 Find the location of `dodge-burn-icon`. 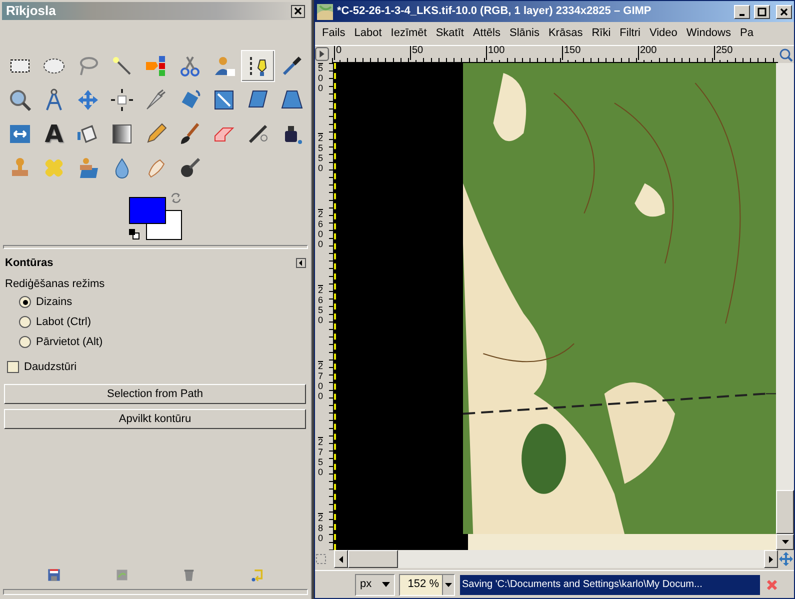

dodge-burn-icon is located at coordinates (190, 168).